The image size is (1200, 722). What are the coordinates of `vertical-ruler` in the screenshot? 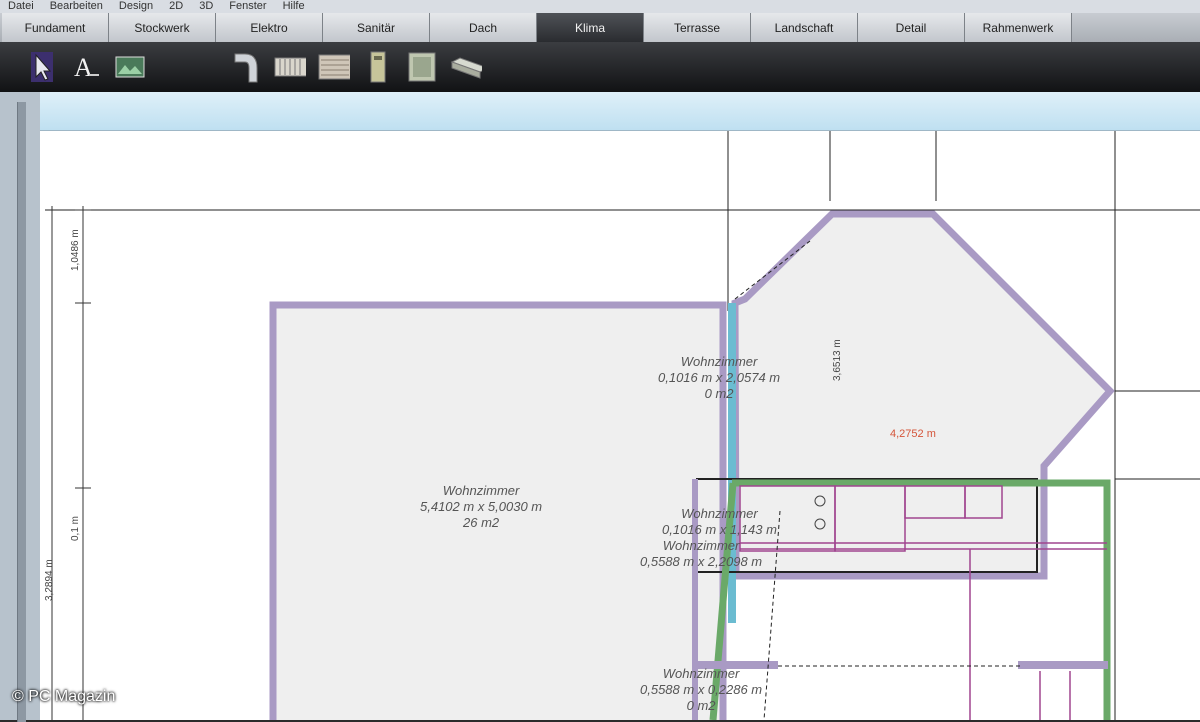 It's located at (21, 412).